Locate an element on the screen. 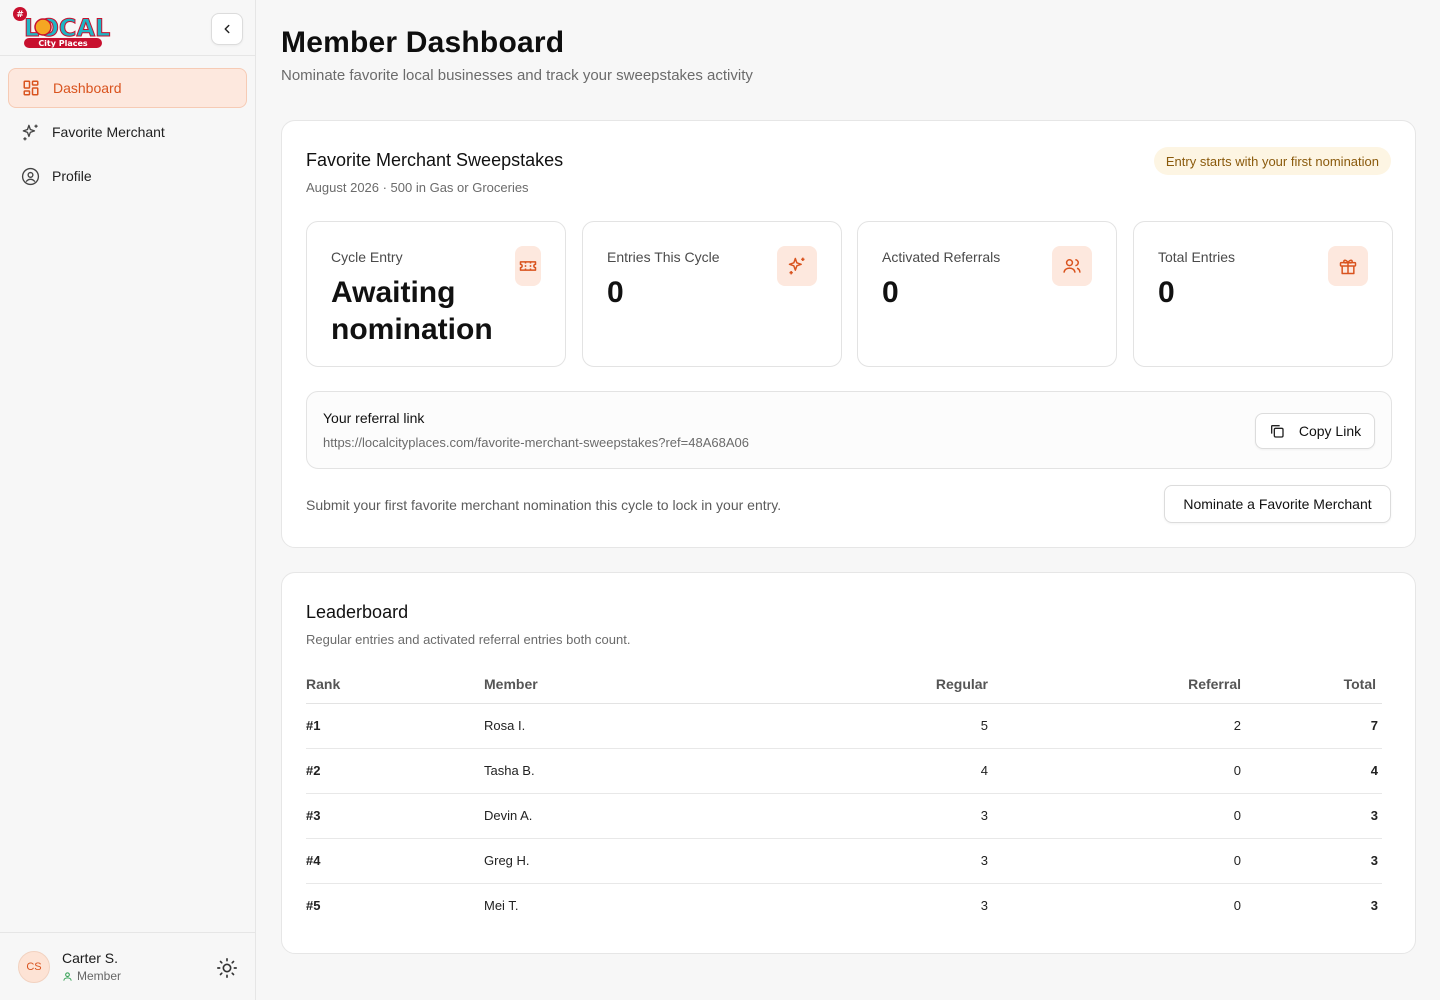 The width and height of the screenshot is (1440, 1000). referral-link-label: Your referral link is located at coordinates (374, 418).